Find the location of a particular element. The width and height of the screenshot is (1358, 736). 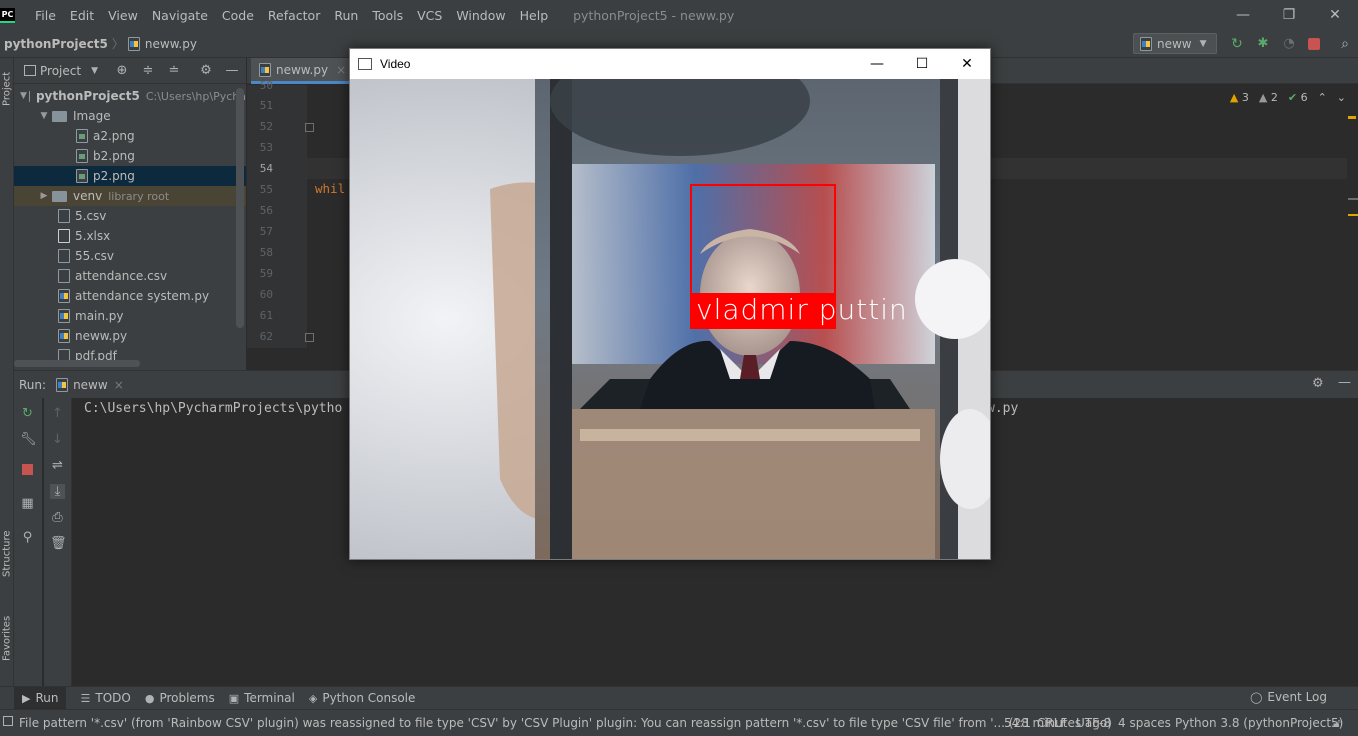

coverage-icon: ◔ is located at coordinates (1289, 44).